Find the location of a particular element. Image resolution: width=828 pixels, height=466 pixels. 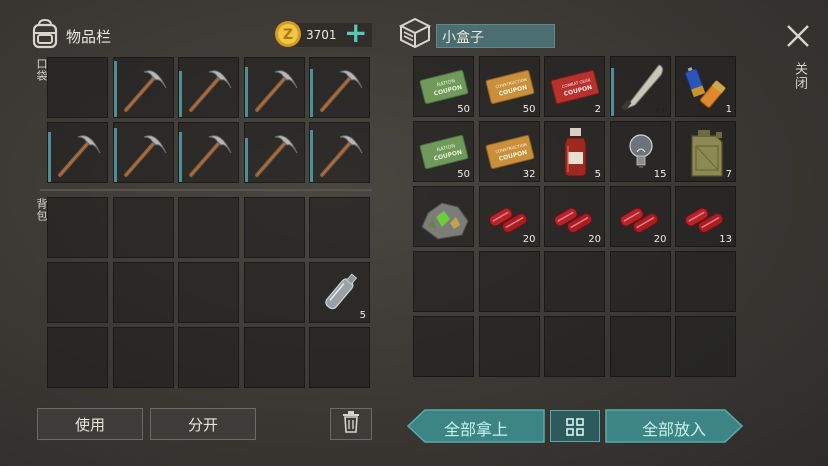

item-count: 15 is located at coordinates (660, 174).